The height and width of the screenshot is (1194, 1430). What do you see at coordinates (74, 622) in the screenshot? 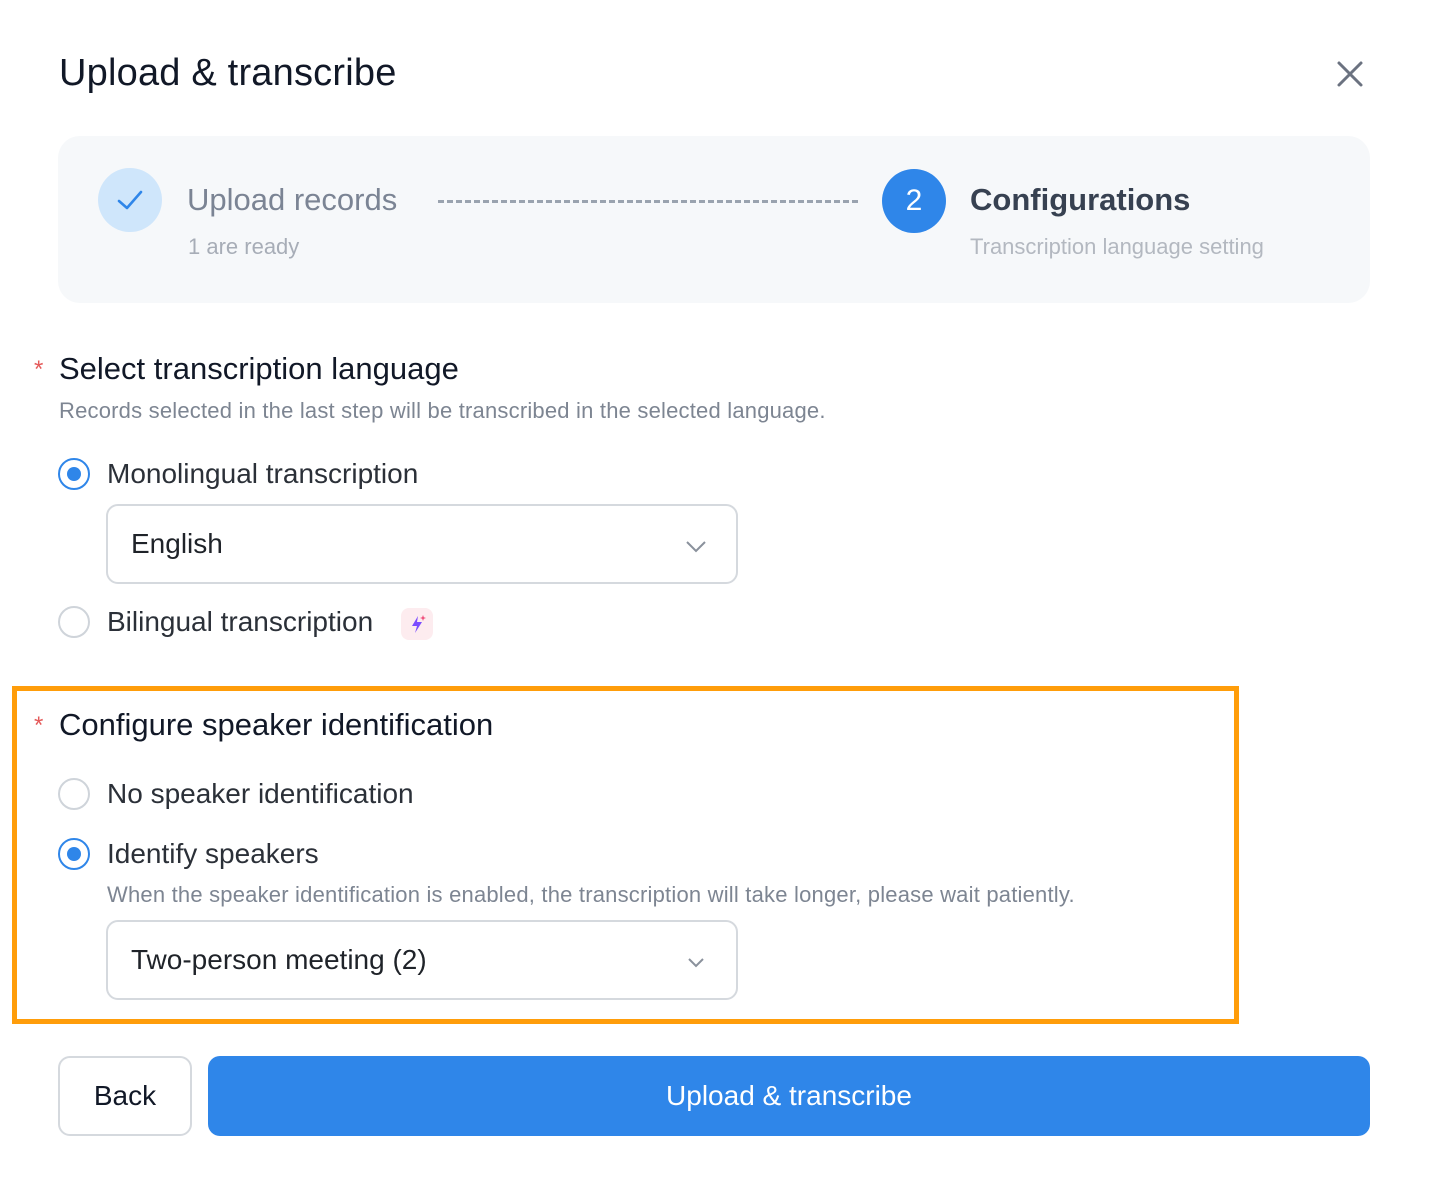
I see `bilingual-radio` at bounding box center [74, 622].